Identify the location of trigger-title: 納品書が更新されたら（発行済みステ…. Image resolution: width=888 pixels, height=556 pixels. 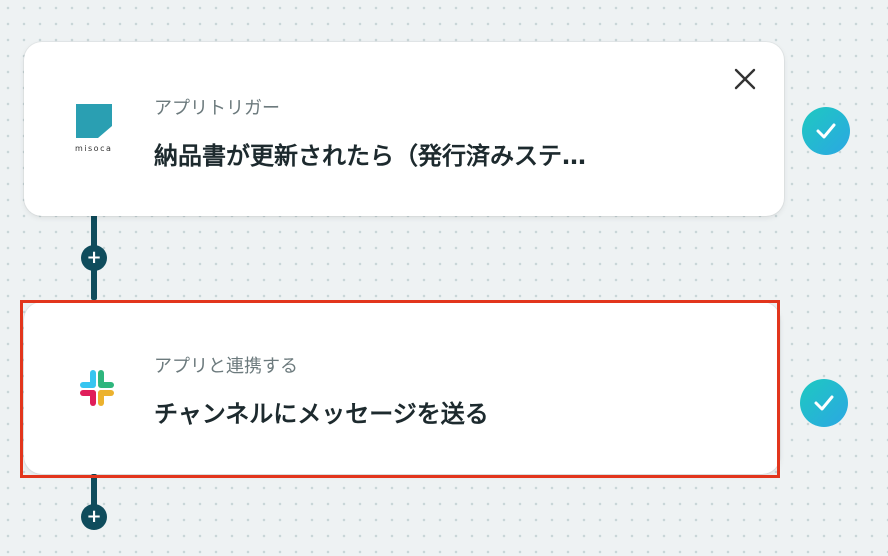
(370, 156).